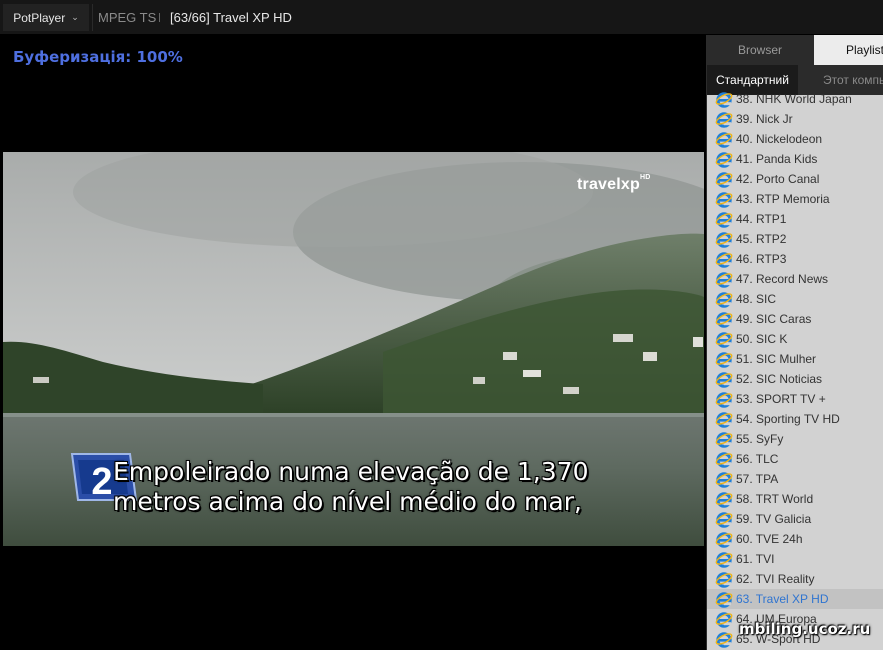 The height and width of the screenshot is (650, 883). What do you see at coordinates (795, 339) in the screenshot?
I see `playlist-item: 50. SIC K` at bounding box center [795, 339].